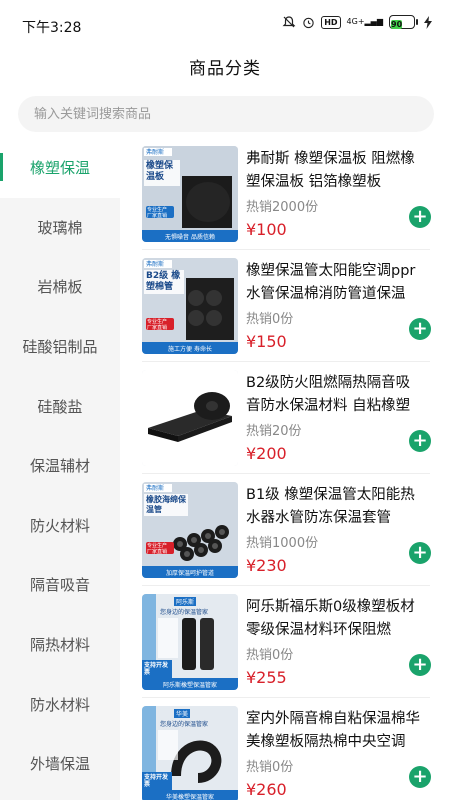  What do you see at coordinates (397, 24) in the screenshot?
I see `battery-level: 90` at bounding box center [397, 24].